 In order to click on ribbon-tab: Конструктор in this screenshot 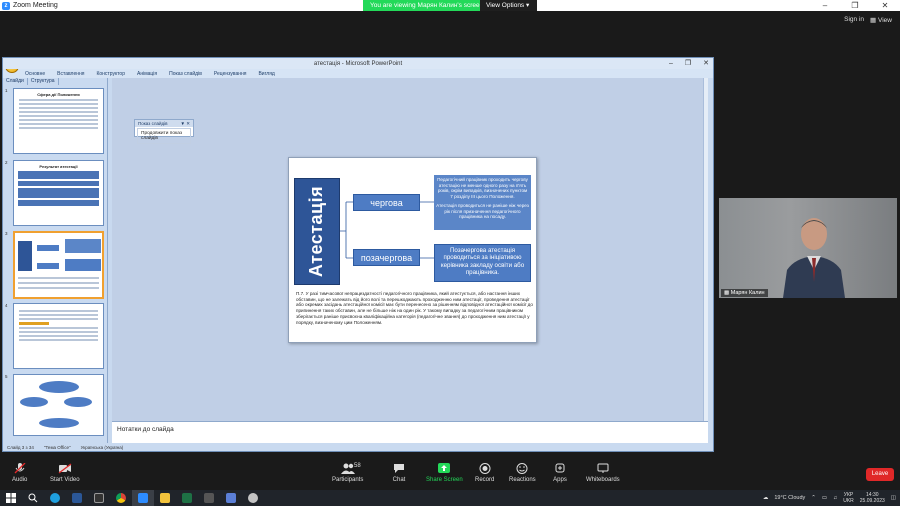, I will do `click(110, 74)`.